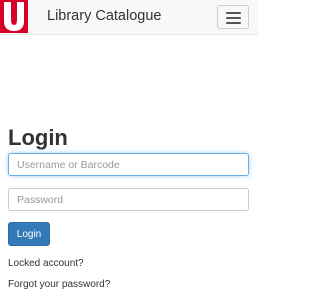 The width and height of the screenshot is (320, 300). What do you see at coordinates (128, 164) in the screenshot?
I see `username-input` at bounding box center [128, 164].